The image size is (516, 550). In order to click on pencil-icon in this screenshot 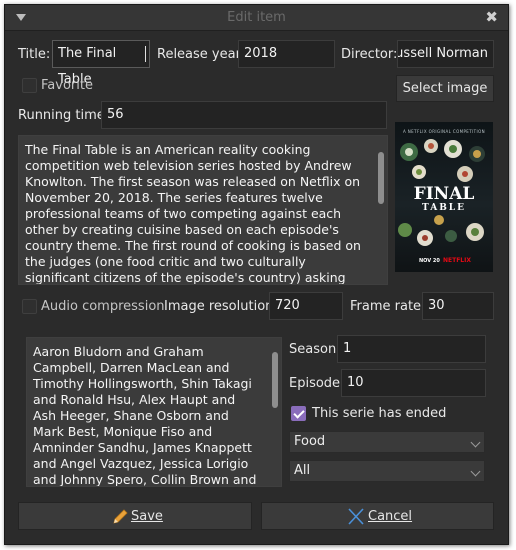, I will do `click(120, 516)`.